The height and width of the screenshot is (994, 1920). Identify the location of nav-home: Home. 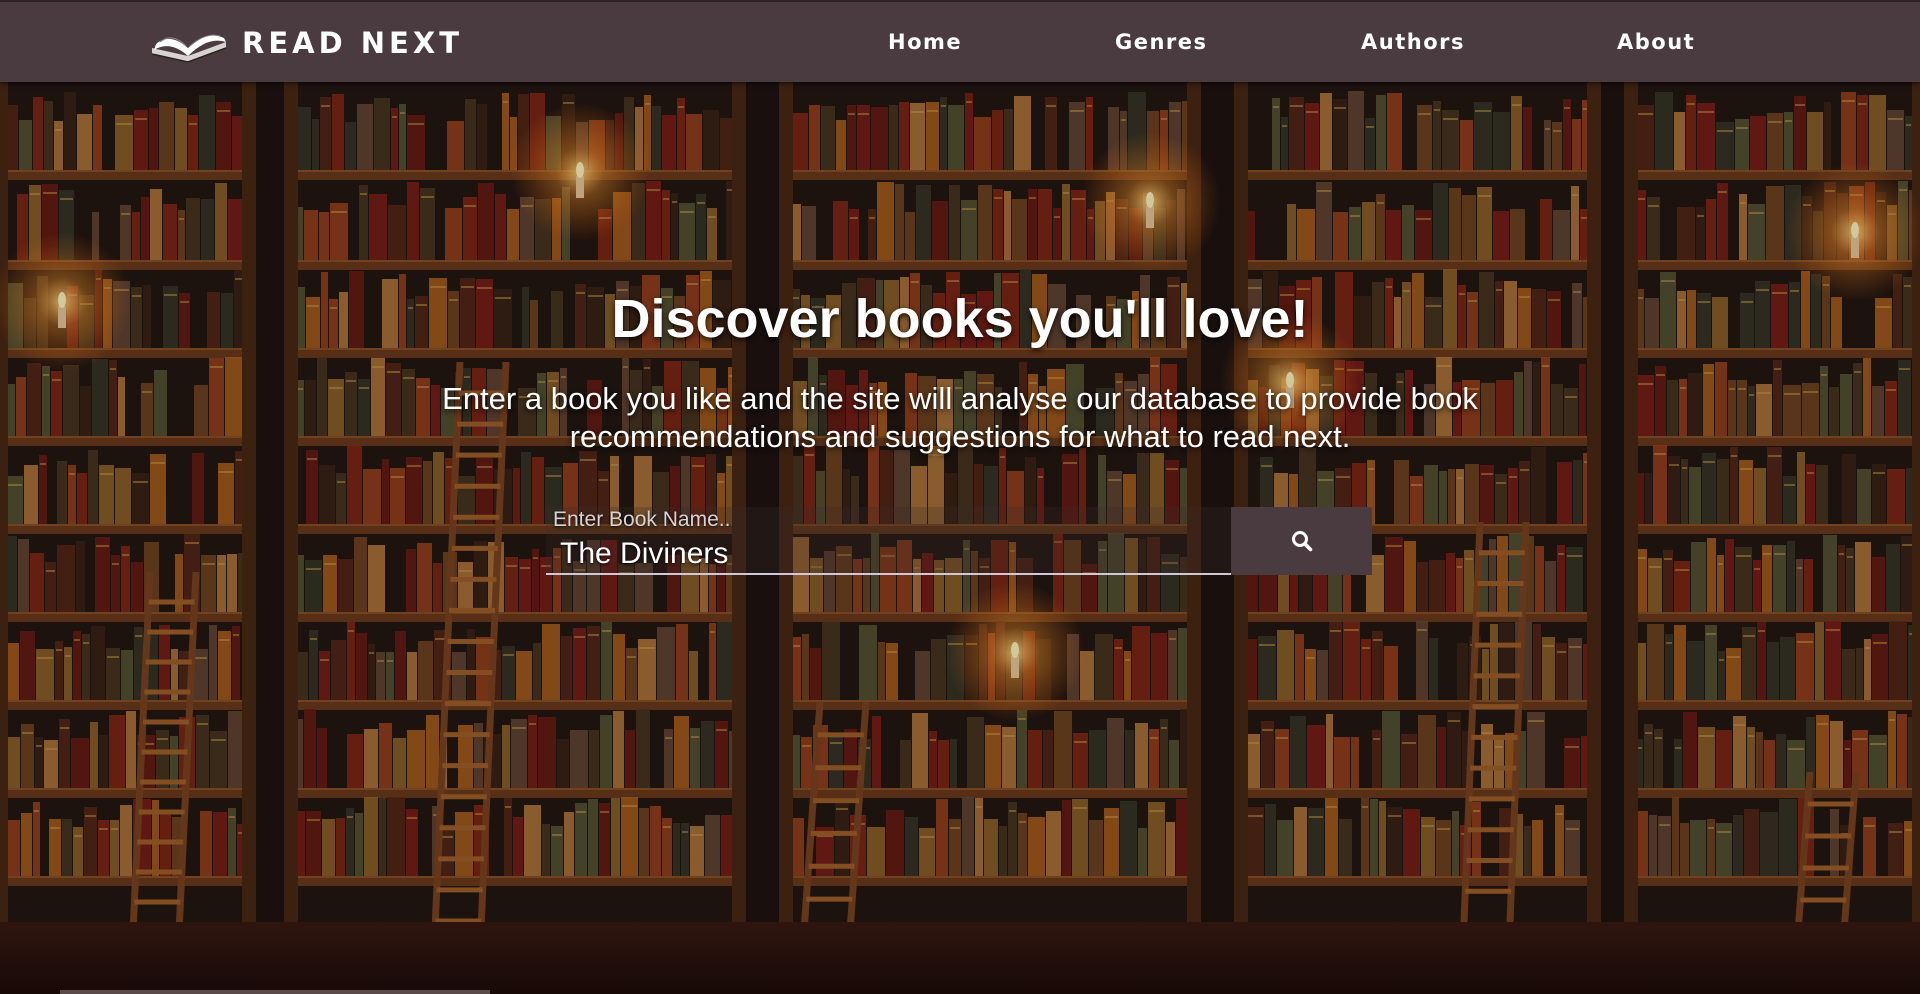
(925, 42).